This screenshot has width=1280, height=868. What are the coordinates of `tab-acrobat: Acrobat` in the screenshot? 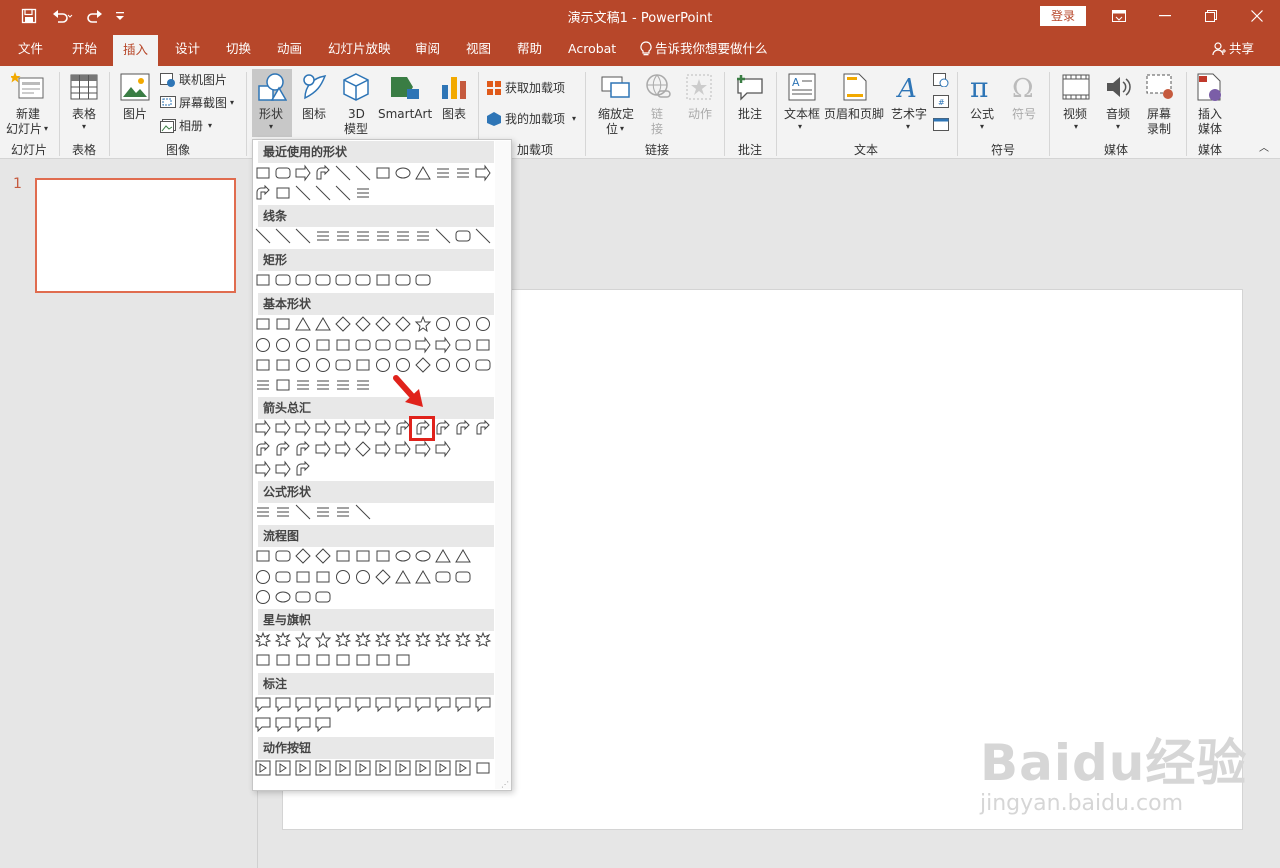 It's located at (592, 49).